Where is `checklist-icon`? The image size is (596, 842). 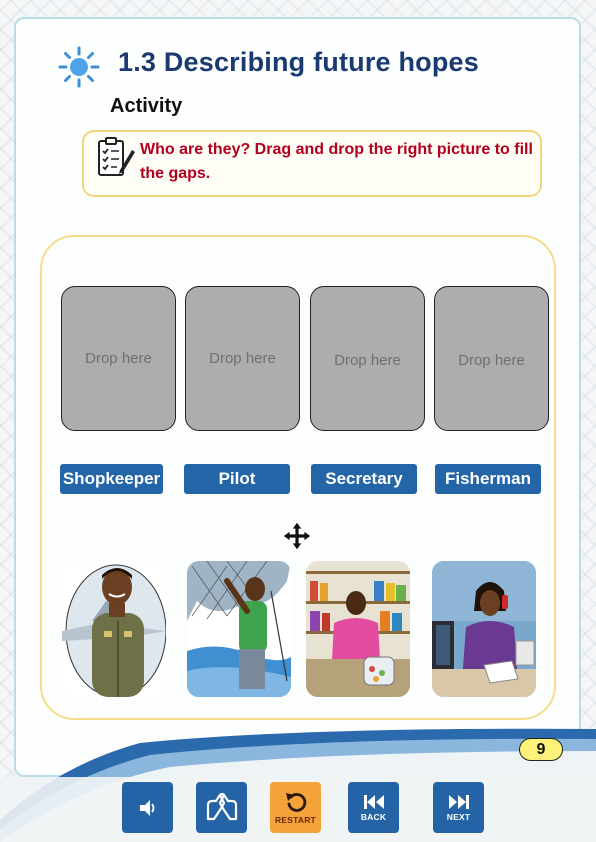 checklist-icon is located at coordinates (116, 156).